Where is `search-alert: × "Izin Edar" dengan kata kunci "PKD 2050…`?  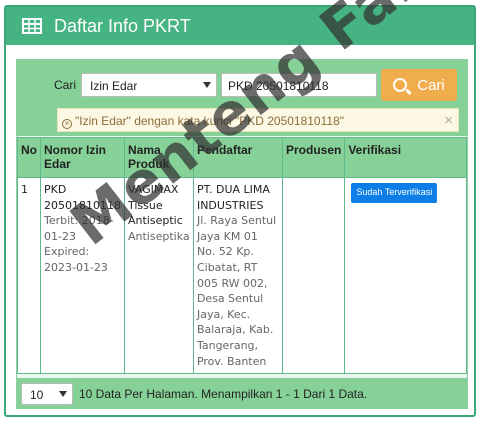 search-alert: × "Izin Edar" dengan kata kunci "PKD 2050… is located at coordinates (258, 120).